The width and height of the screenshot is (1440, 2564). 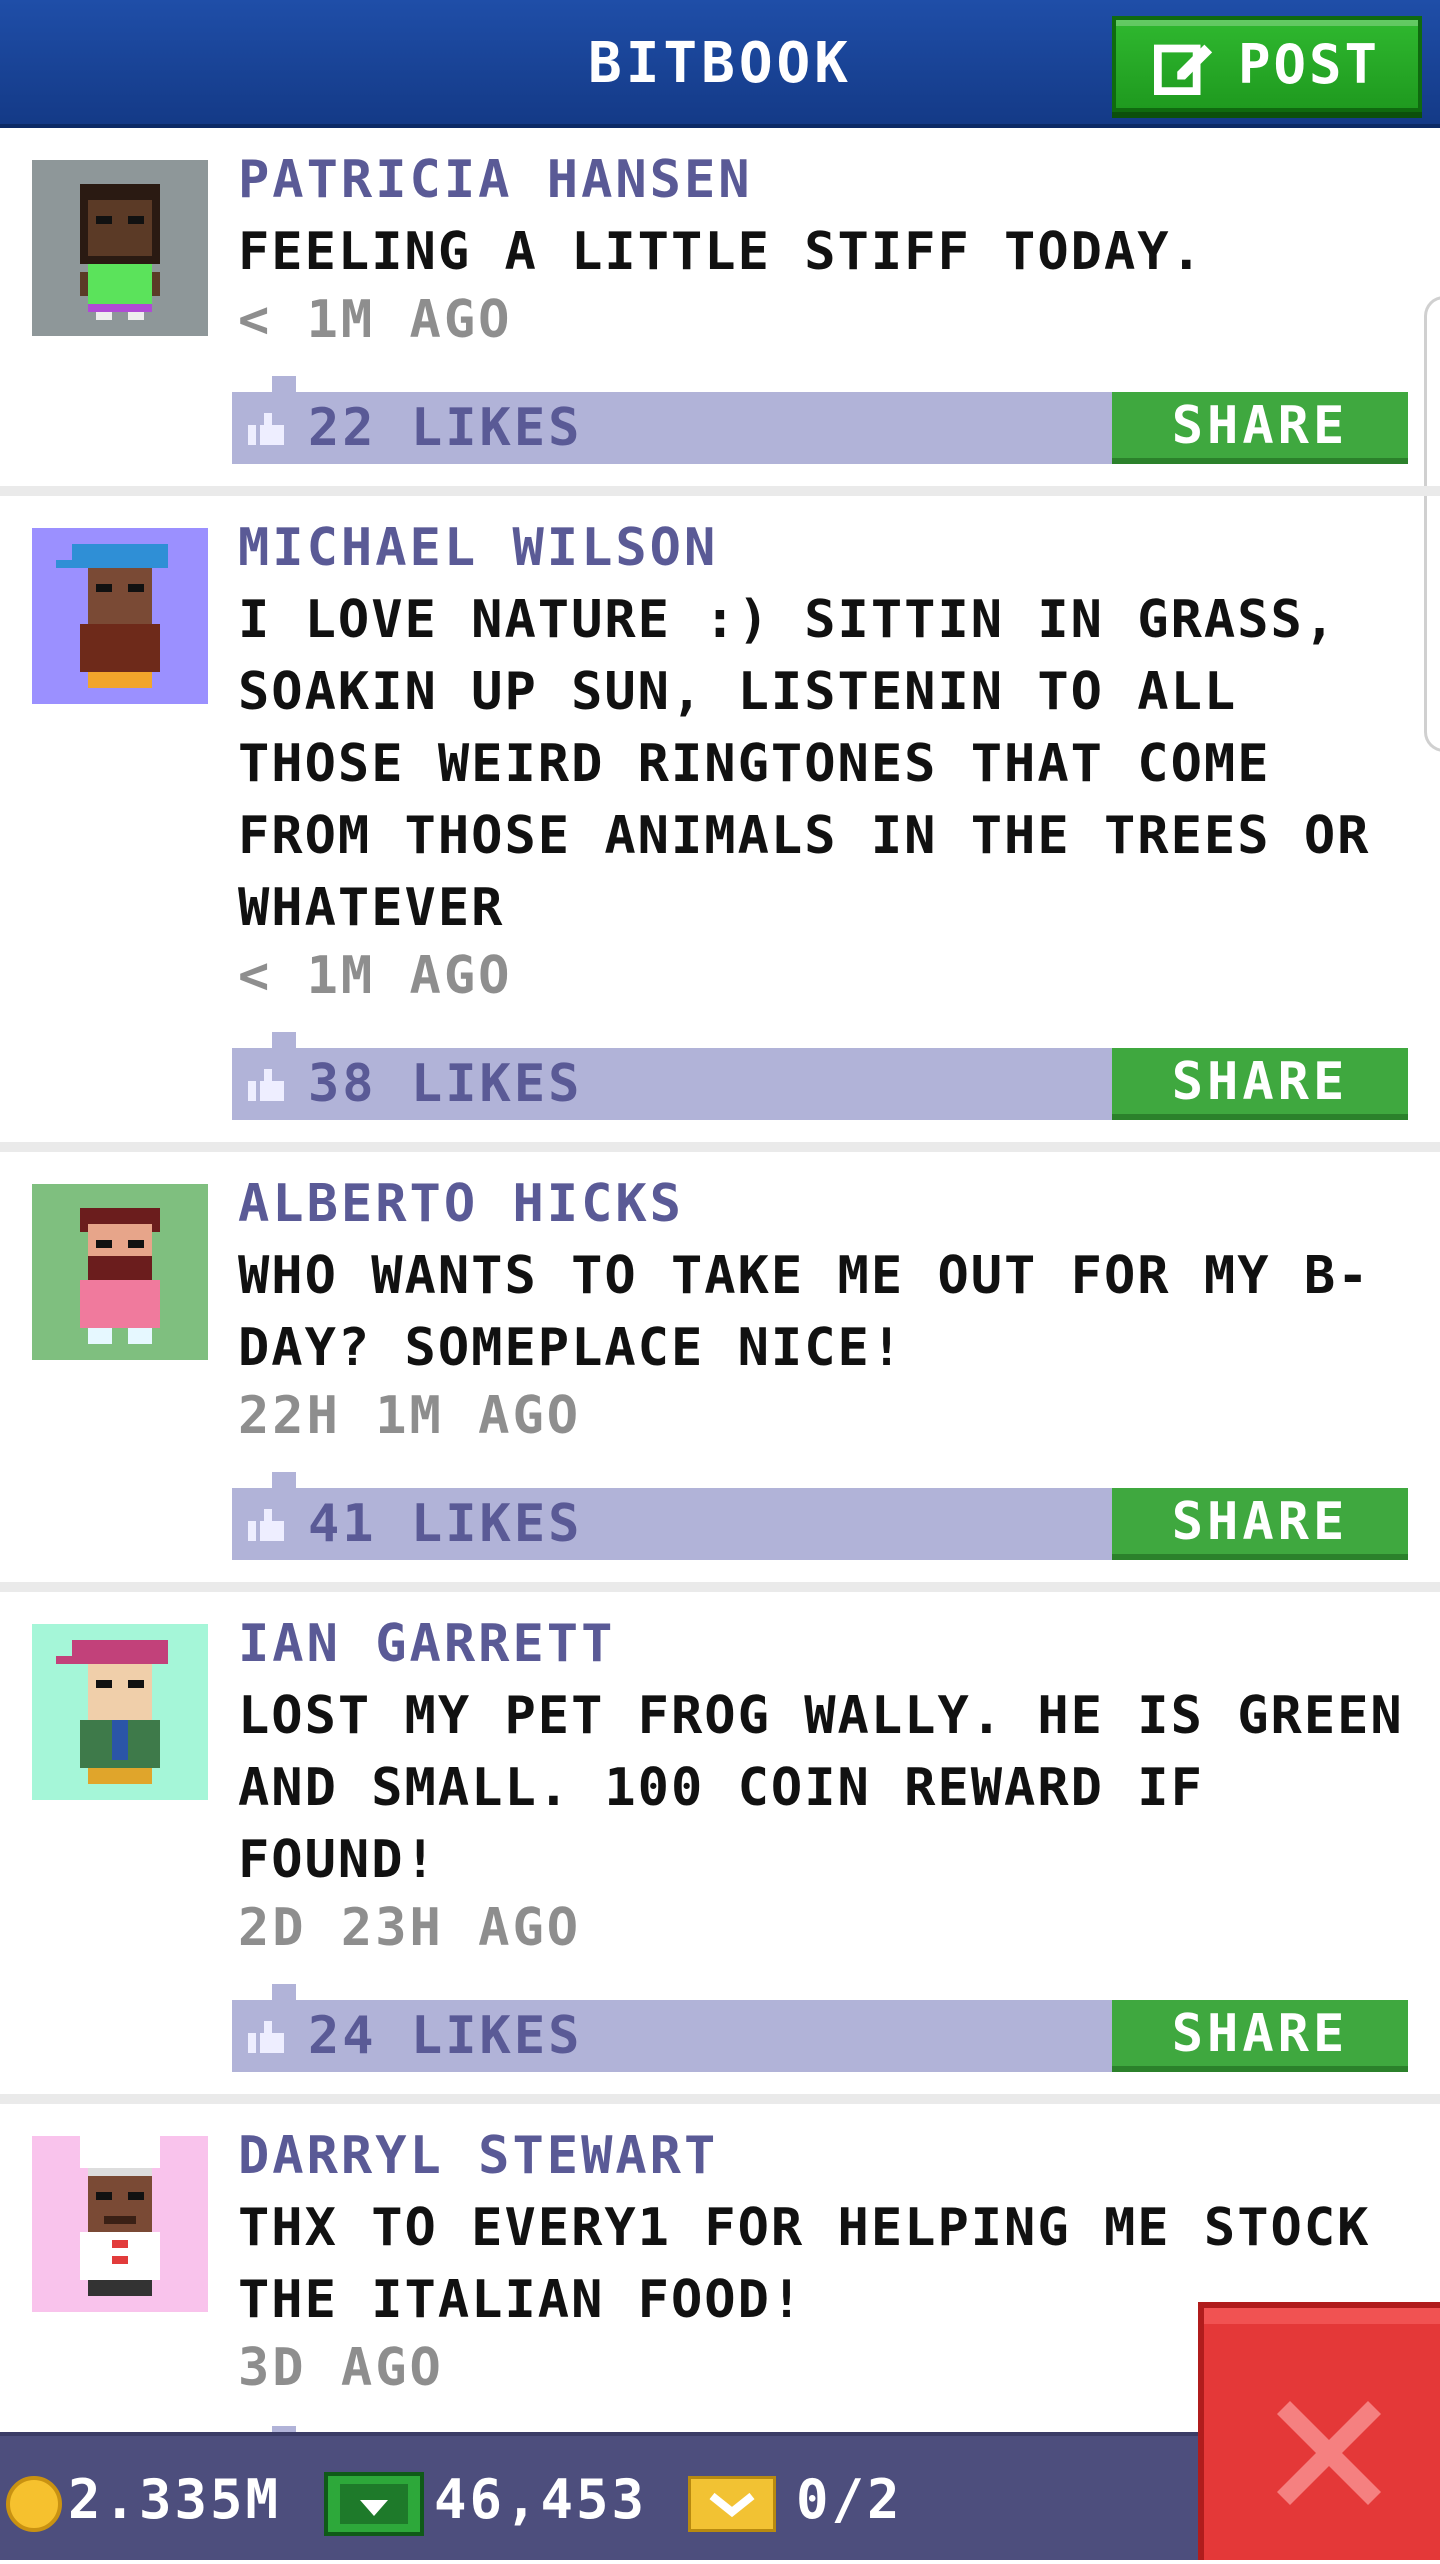 I want to click on likes-count: 38 LIKES, so click(x=445, y=1084).